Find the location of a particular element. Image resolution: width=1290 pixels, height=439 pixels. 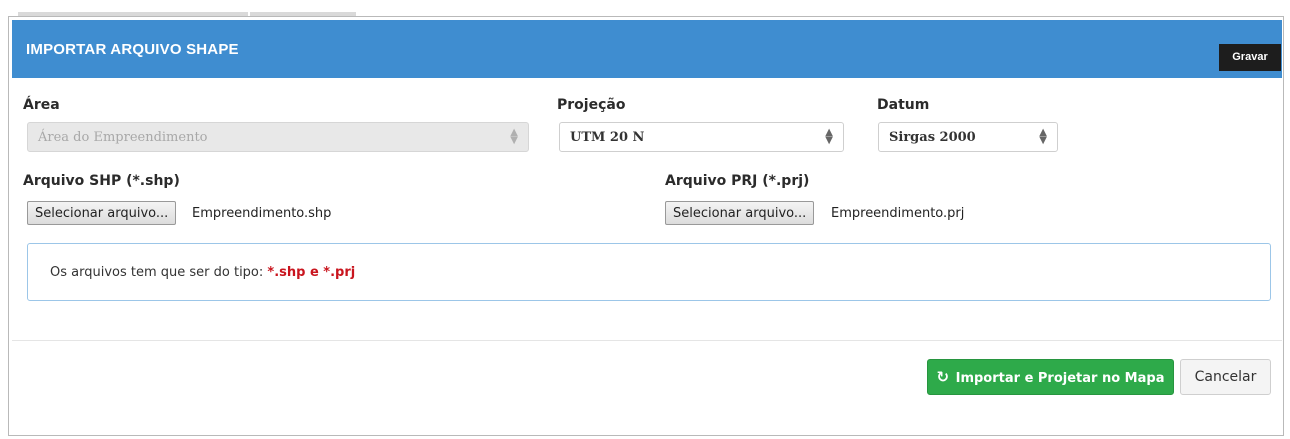

import-button-label: Importar e Projetar no Mapa is located at coordinates (1060, 378).